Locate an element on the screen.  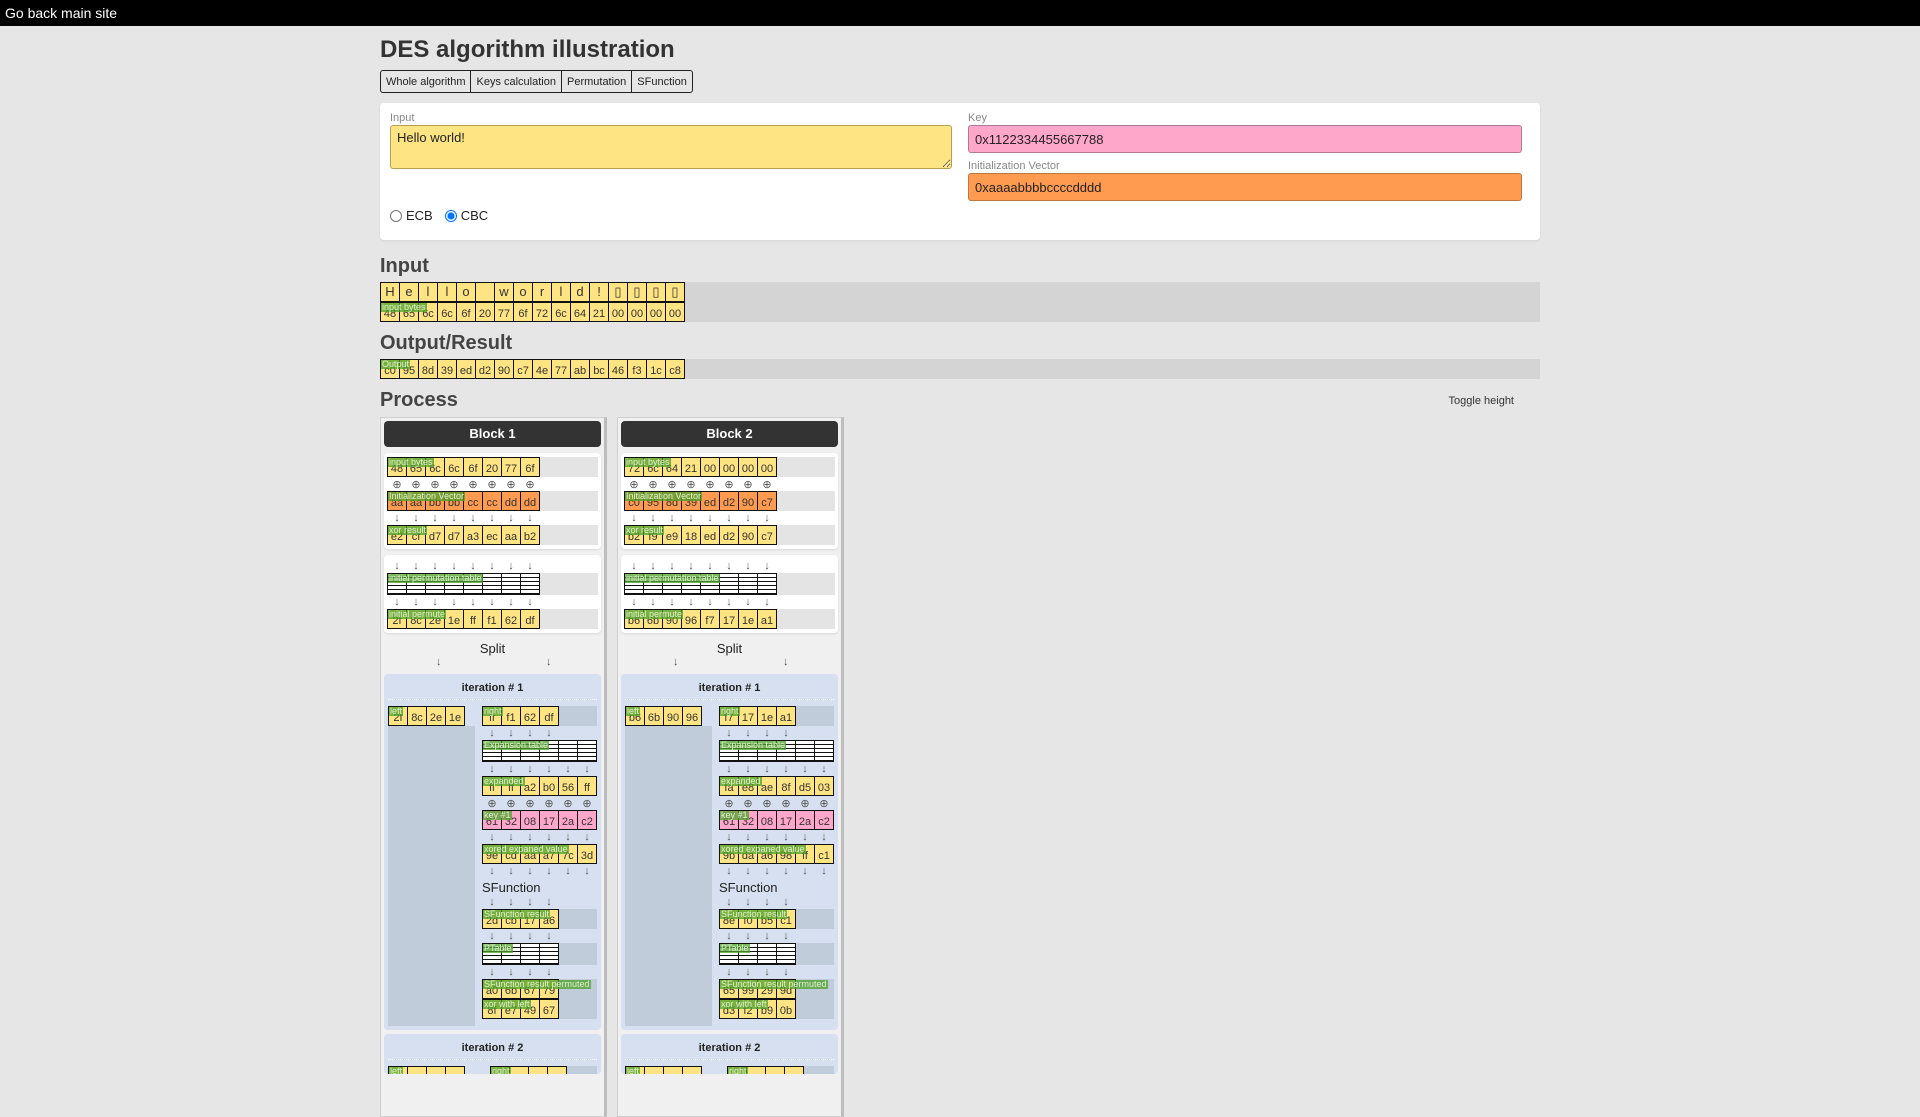
byte-cell: ff expanded is located at coordinates (503, 786).